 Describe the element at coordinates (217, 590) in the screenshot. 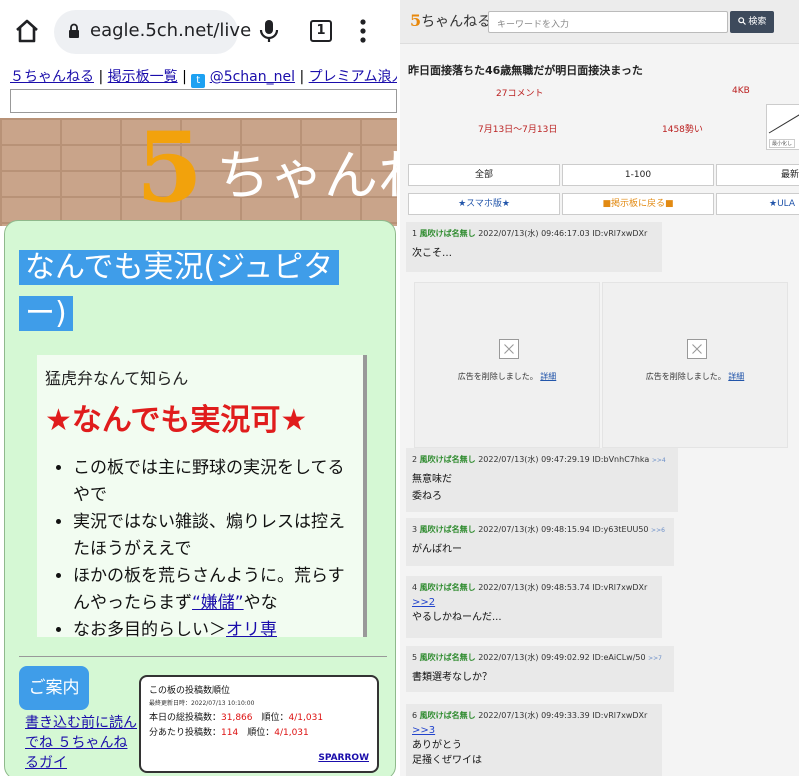

I see `rule-item: ほかの板を荒らさんように。荒らすんやったらまず“嫌儲”やな` at that location.